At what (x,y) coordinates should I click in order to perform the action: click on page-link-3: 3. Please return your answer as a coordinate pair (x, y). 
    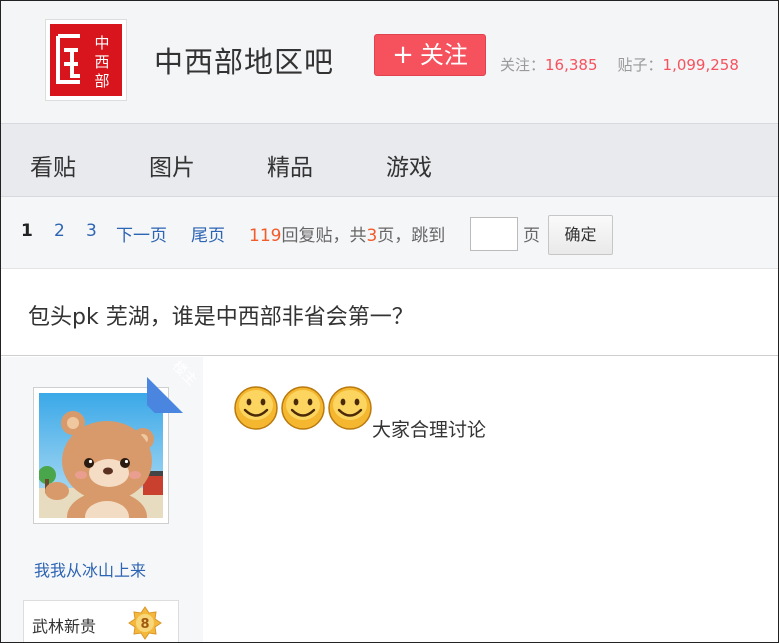
    Looking at the image, I should click on (91, 231).